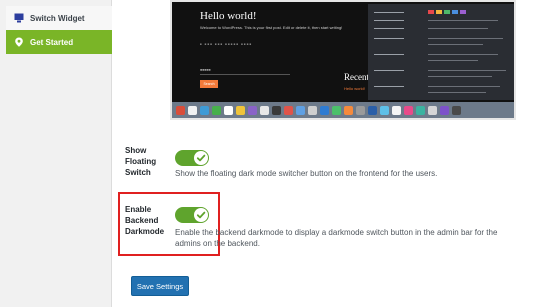 The image size is (550, 307). I want to click on preview-dock, so click(343, 110).